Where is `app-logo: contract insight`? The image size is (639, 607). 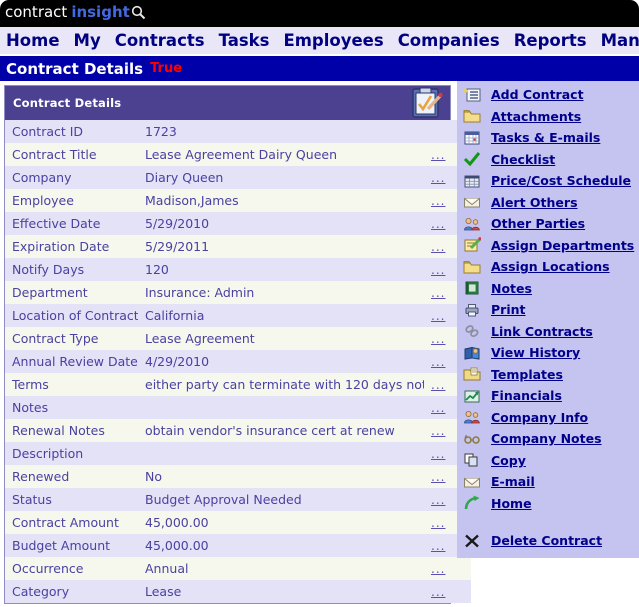 app-logo: contract insight is located at coordinates (75, 13).